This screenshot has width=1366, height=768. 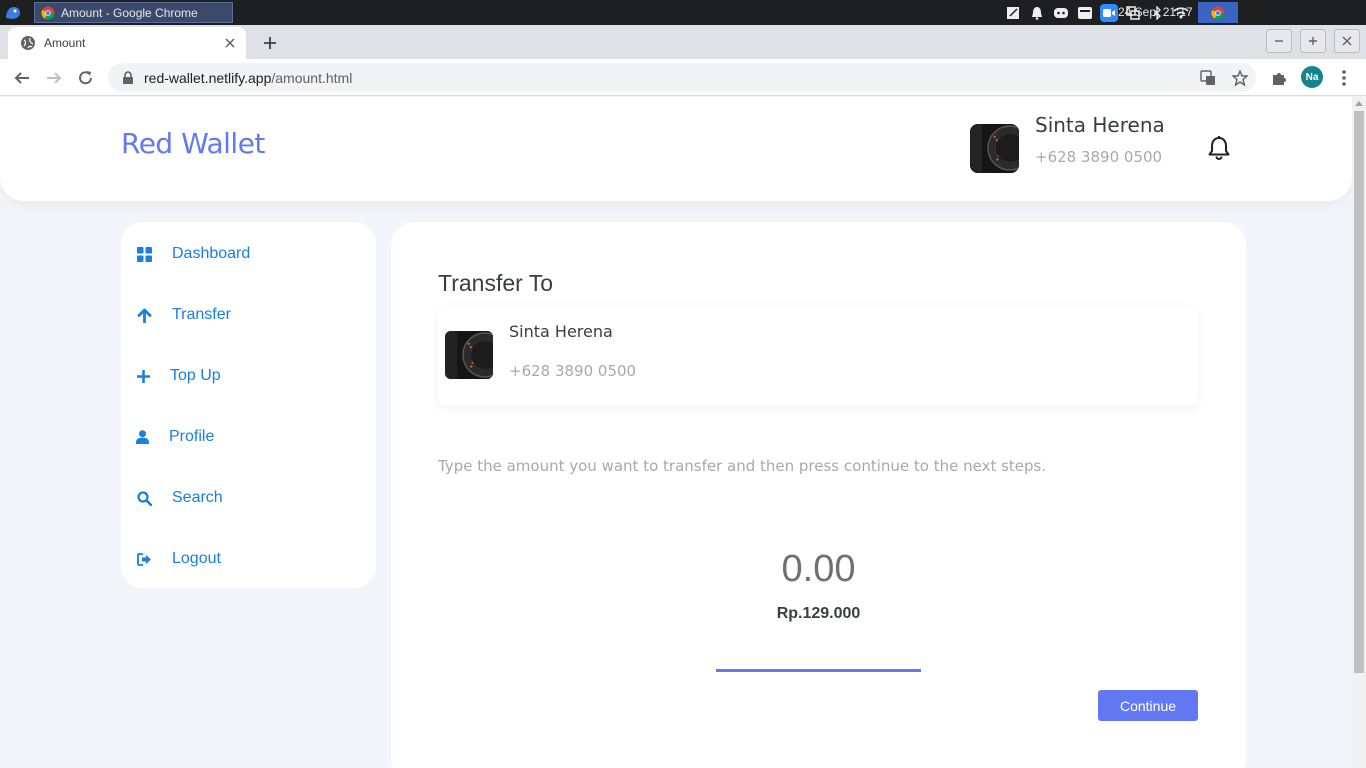 I want to click on zoom-icon, so click(x=1109, y=12).